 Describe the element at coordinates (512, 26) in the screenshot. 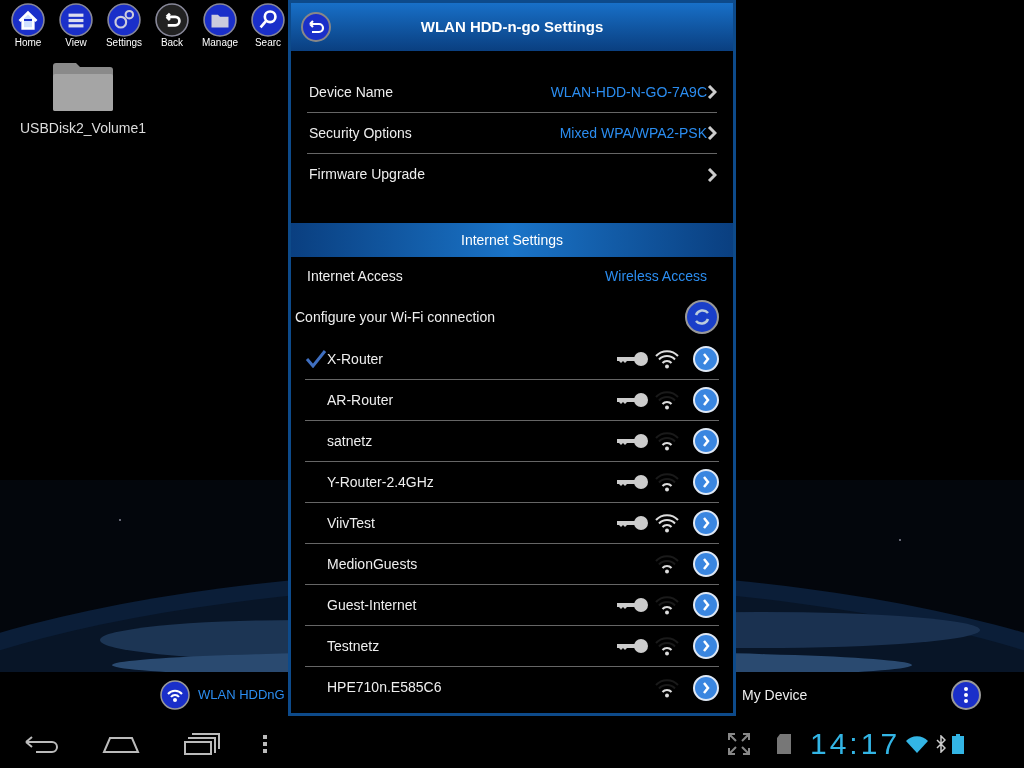

I see `dialog-title: WLAN HDD-n-go Settings` at that location.